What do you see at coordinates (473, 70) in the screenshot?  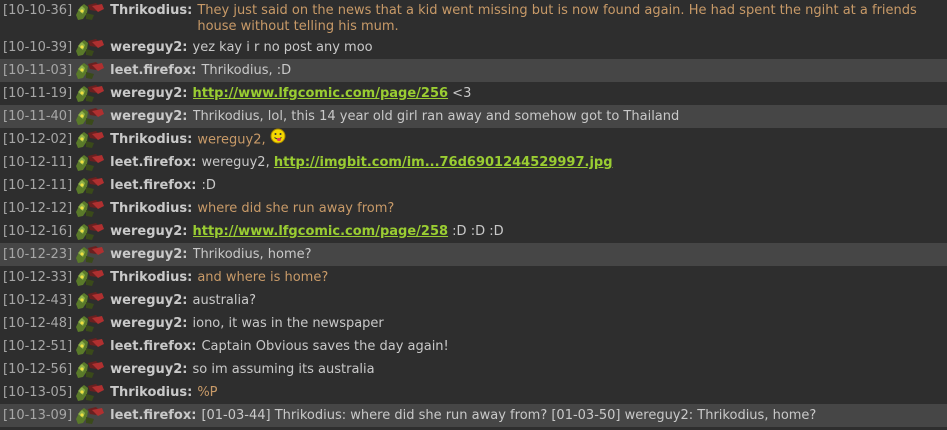 I see `chat-message-row: [10-11-03] leet.firefox: Thrikodius, :D` at bounding box center [473, 70].